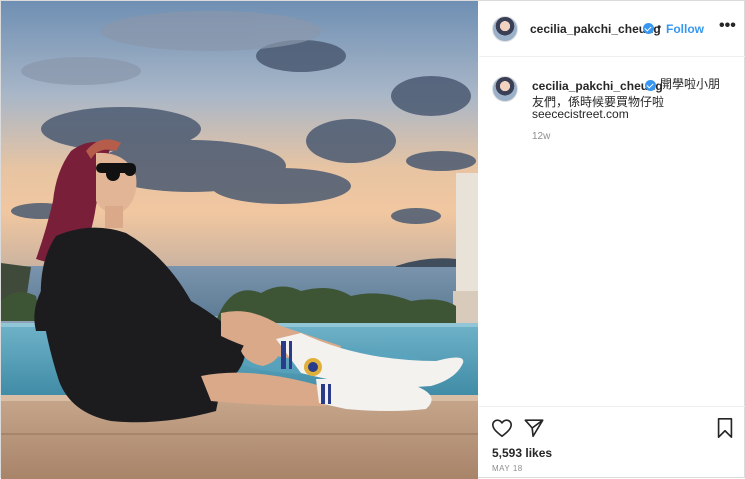  What do you see at coordinates (505, 29) in the screenshot?
I see `avatar` at bounding box center [505, 29].